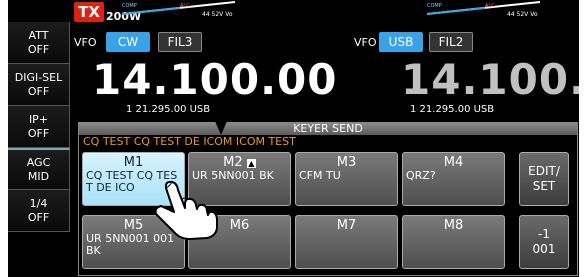 Image resolution: width=587 pixels, height=277 pixels. I want to click on lock-icon: ▲, so click(251, 163).